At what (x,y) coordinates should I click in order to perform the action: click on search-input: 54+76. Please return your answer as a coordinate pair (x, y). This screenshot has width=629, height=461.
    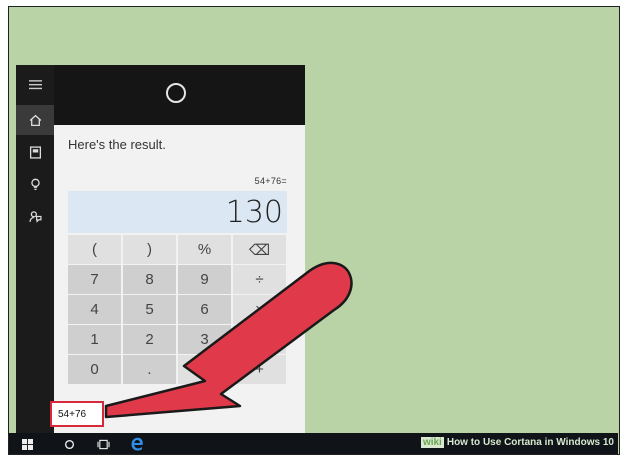
    Looking at the image, I should click on (77, 414).